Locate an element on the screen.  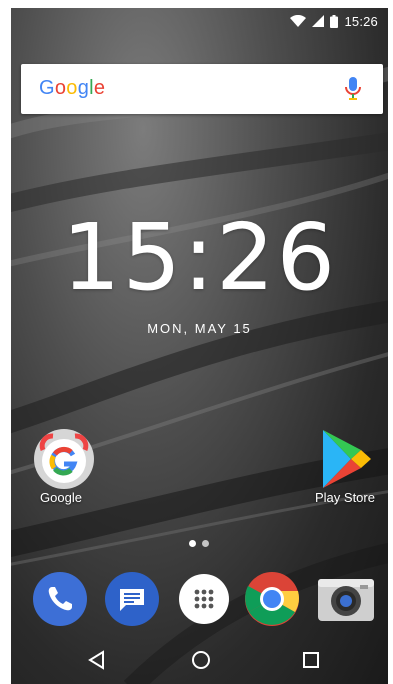
page-dot-active is located at coordinates (192, 543).